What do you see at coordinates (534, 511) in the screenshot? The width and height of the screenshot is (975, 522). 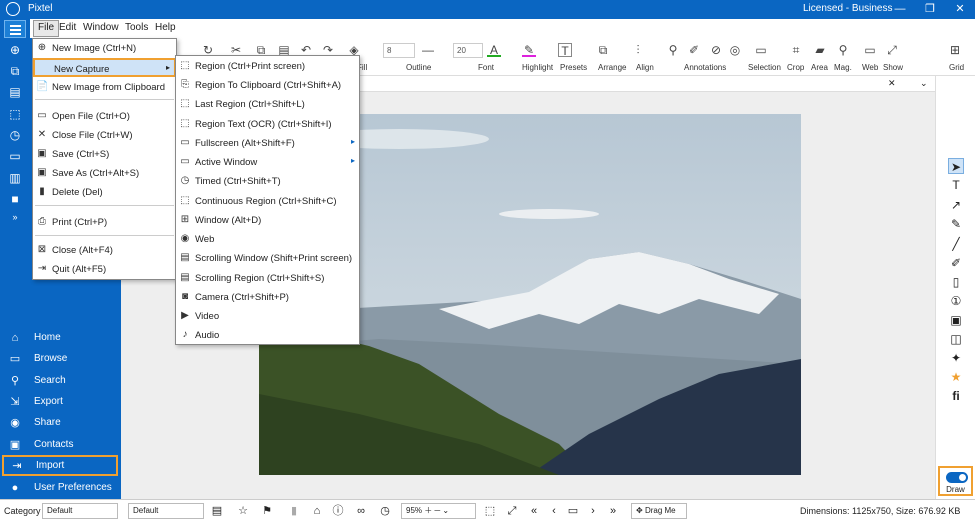 I see `first-icon: «` at bounding box center [534, 511].